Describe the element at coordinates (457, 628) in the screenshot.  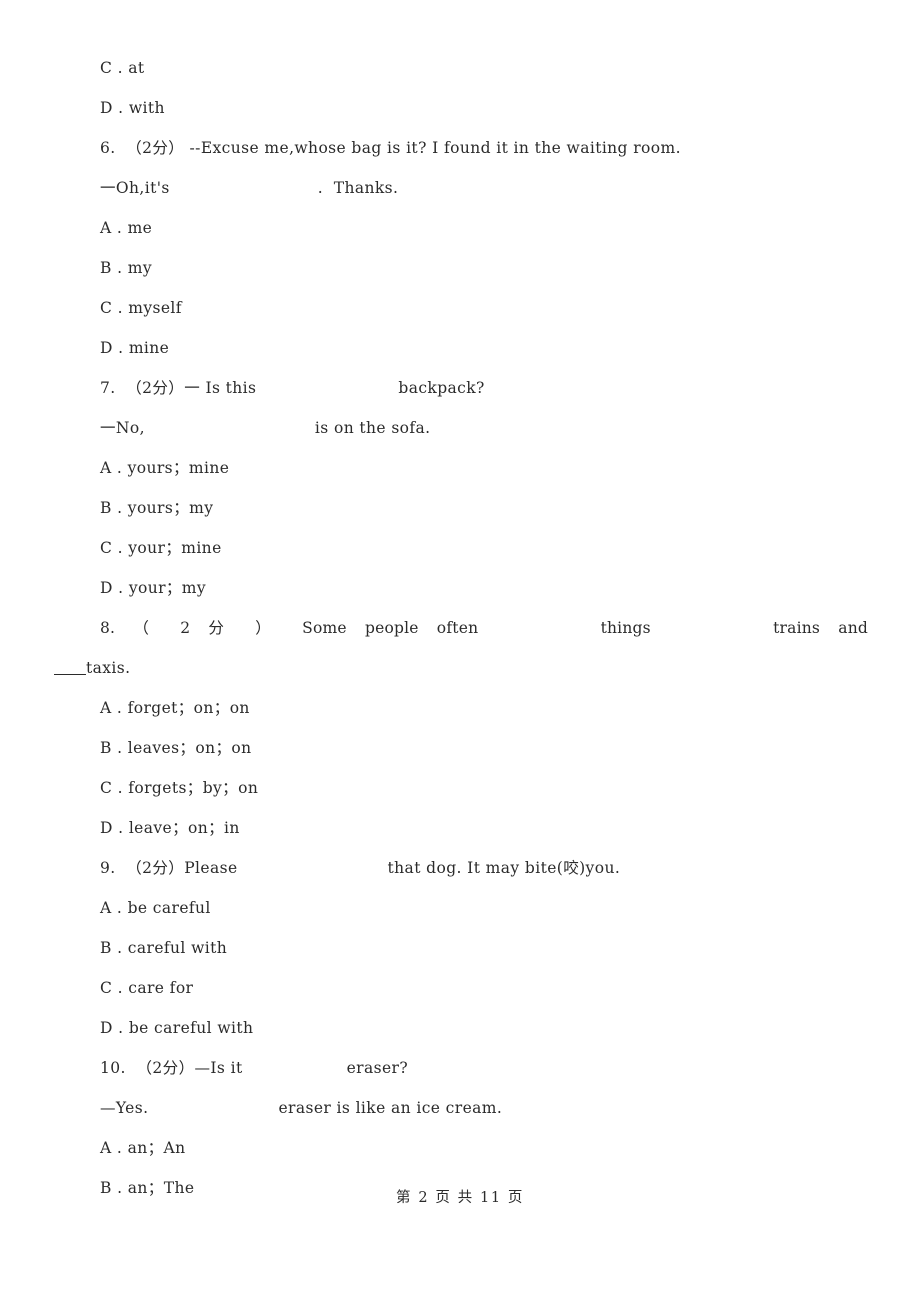
I see `question-stem-word: often` at that location.